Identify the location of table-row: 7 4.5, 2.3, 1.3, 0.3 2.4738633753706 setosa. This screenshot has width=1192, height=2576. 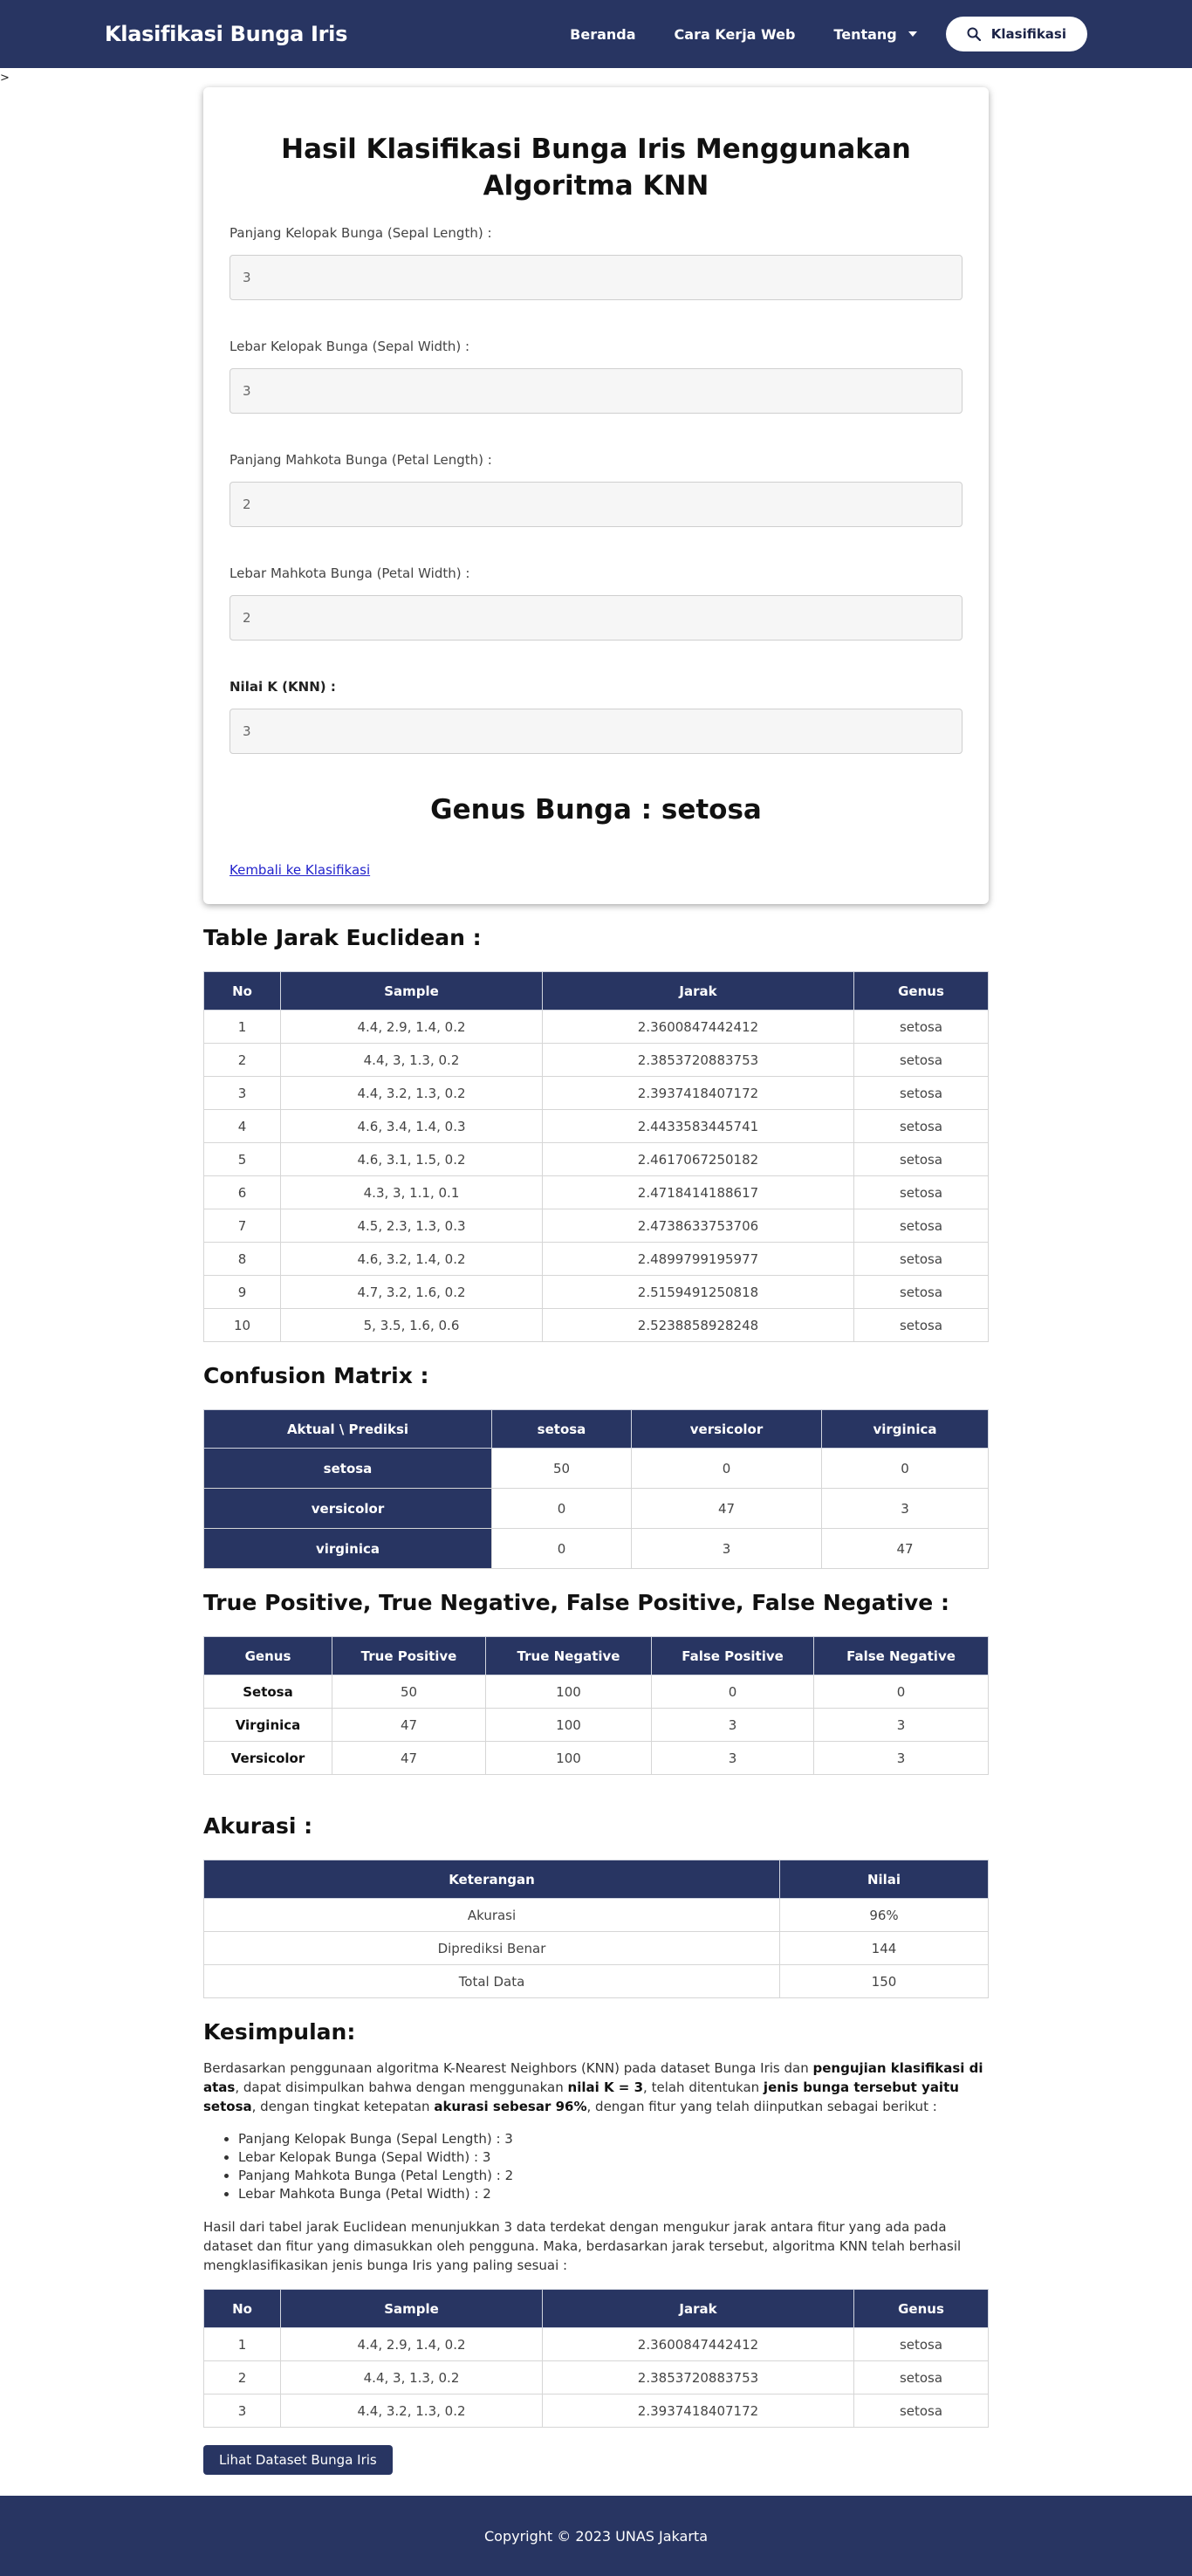
(596, 1226).